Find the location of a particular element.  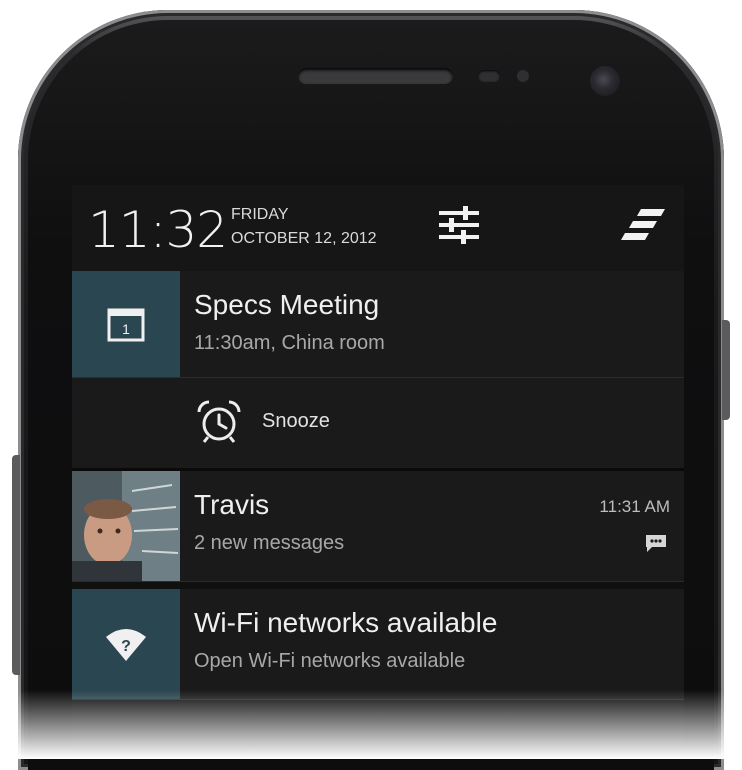

power-button is located at coordinates (726, 370).